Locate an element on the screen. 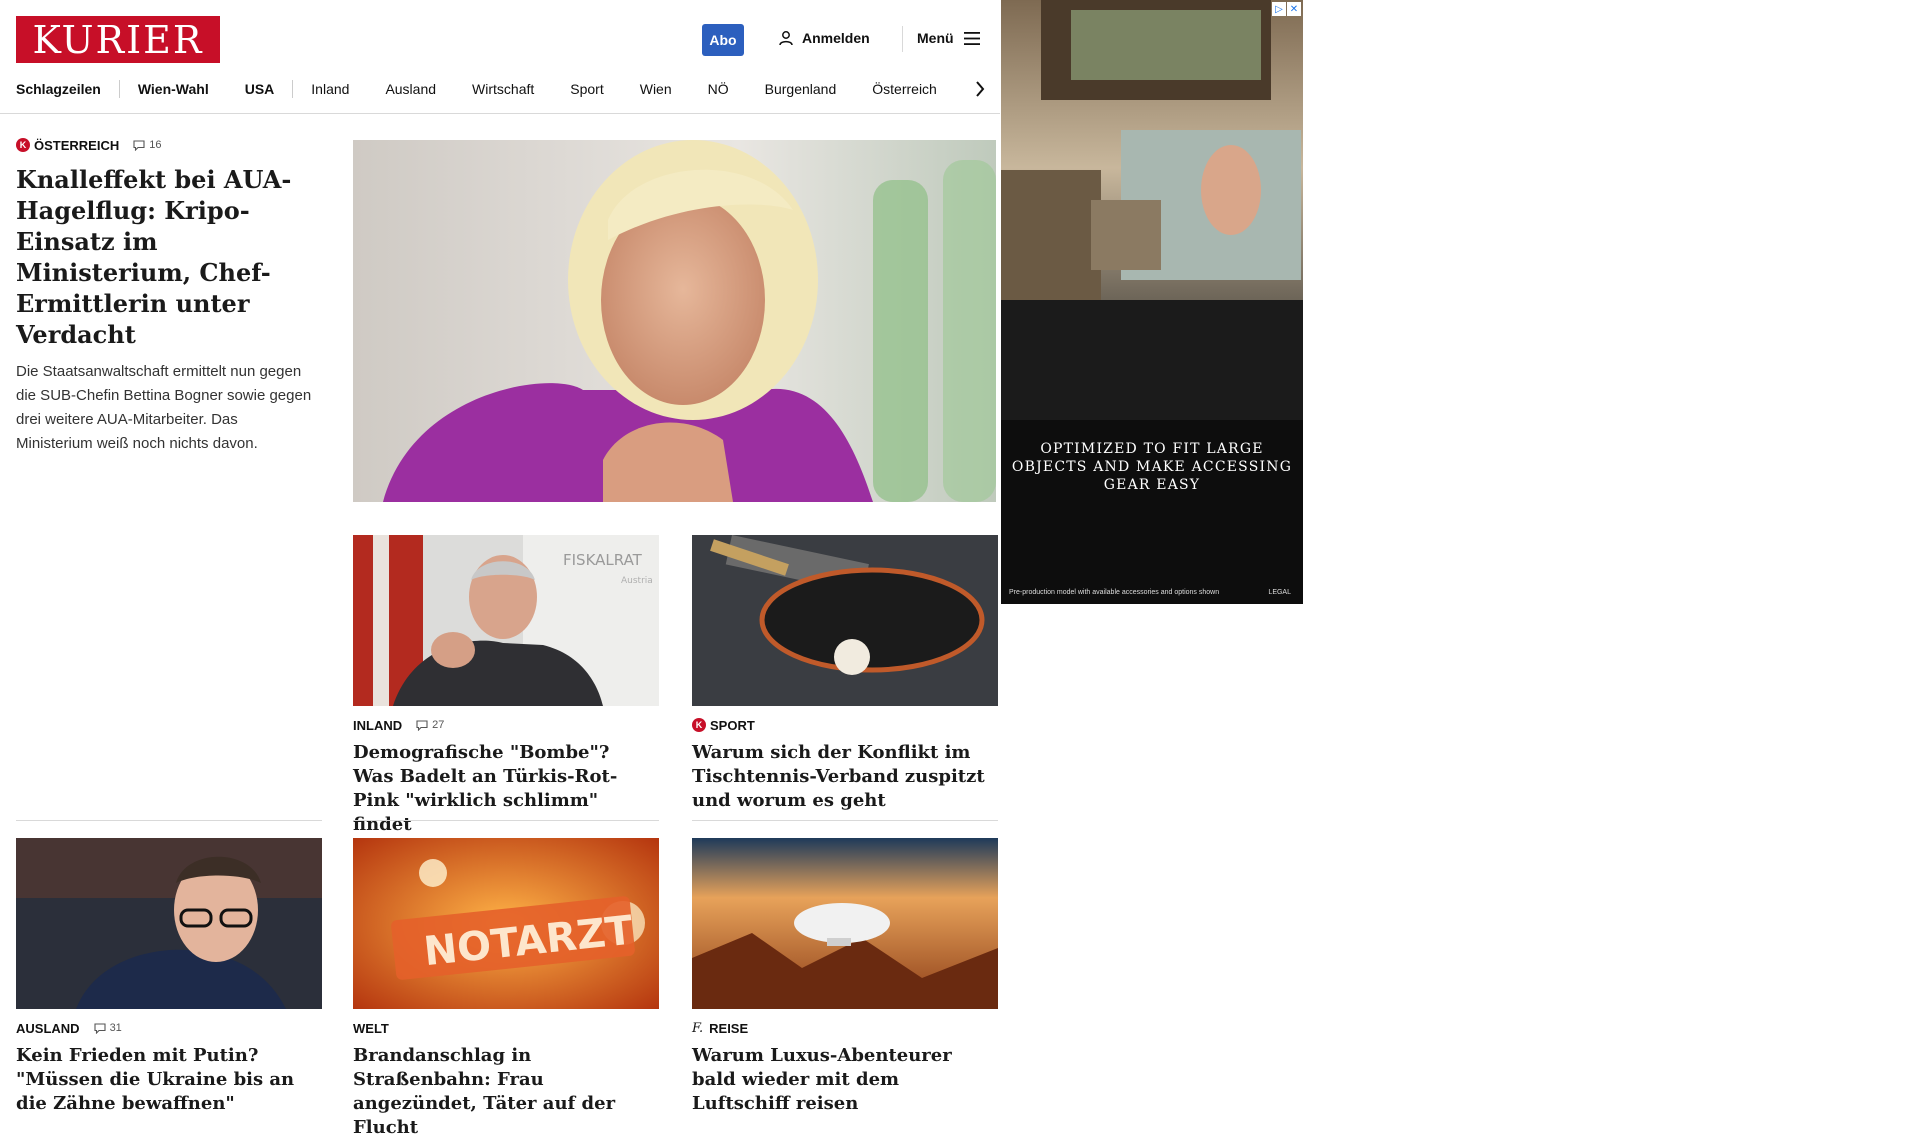 The image size is (1920, 1140). kurier-logo: KURIER is located at coordinates (118, 39).